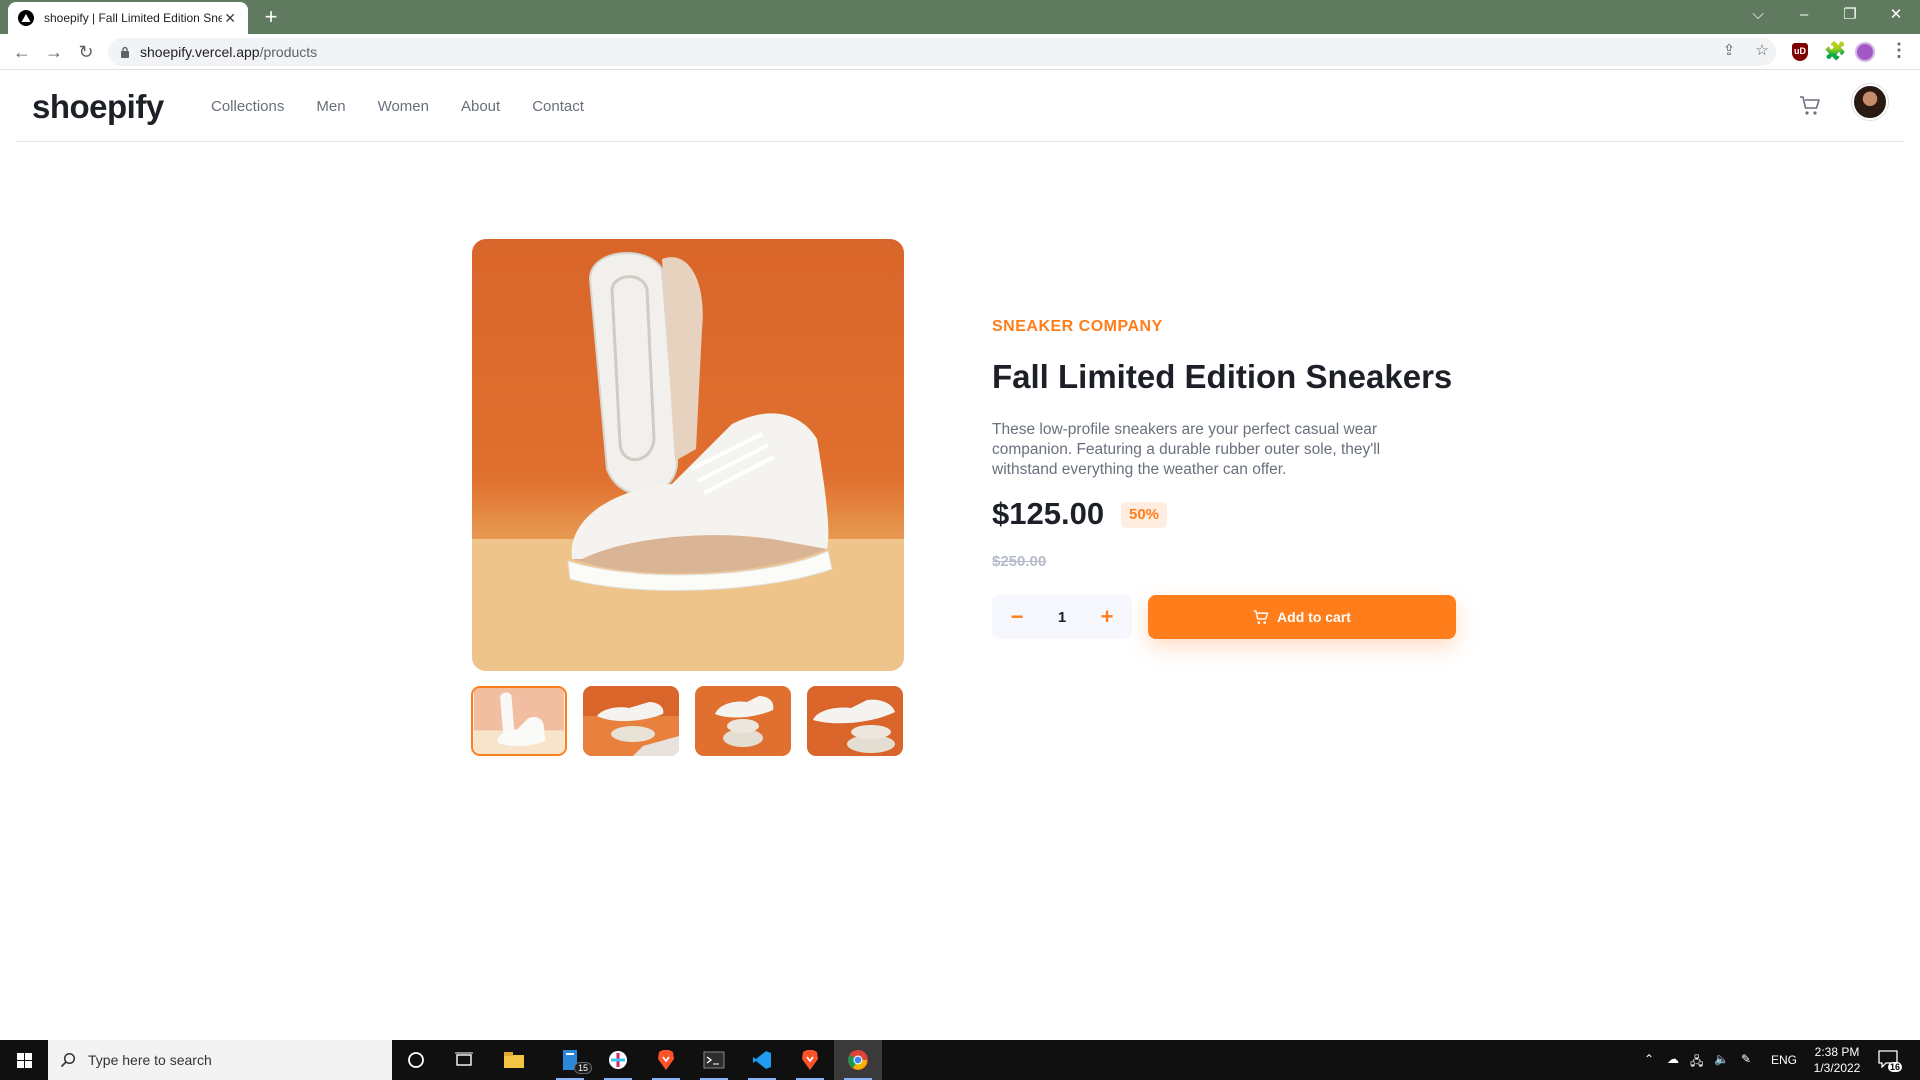 Image resolution: width=1920 pixels, height=1080 pixels. I want to click on back-arrow-icon: ←, so click(22, 52).